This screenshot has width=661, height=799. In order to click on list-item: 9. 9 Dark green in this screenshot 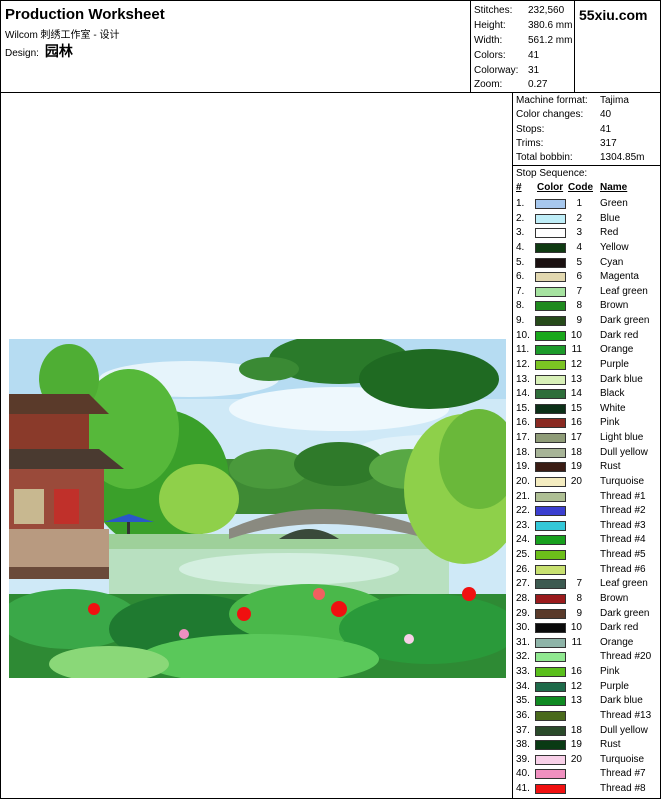, I will do `click(587, 321)`.